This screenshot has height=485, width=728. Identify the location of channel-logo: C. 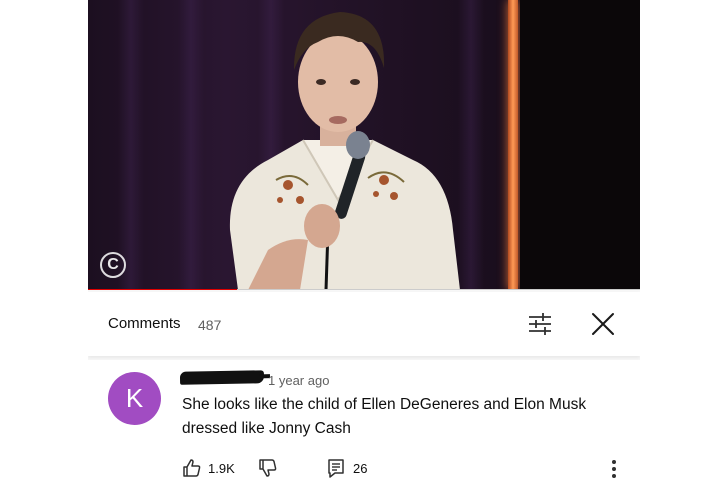
(113, 265).